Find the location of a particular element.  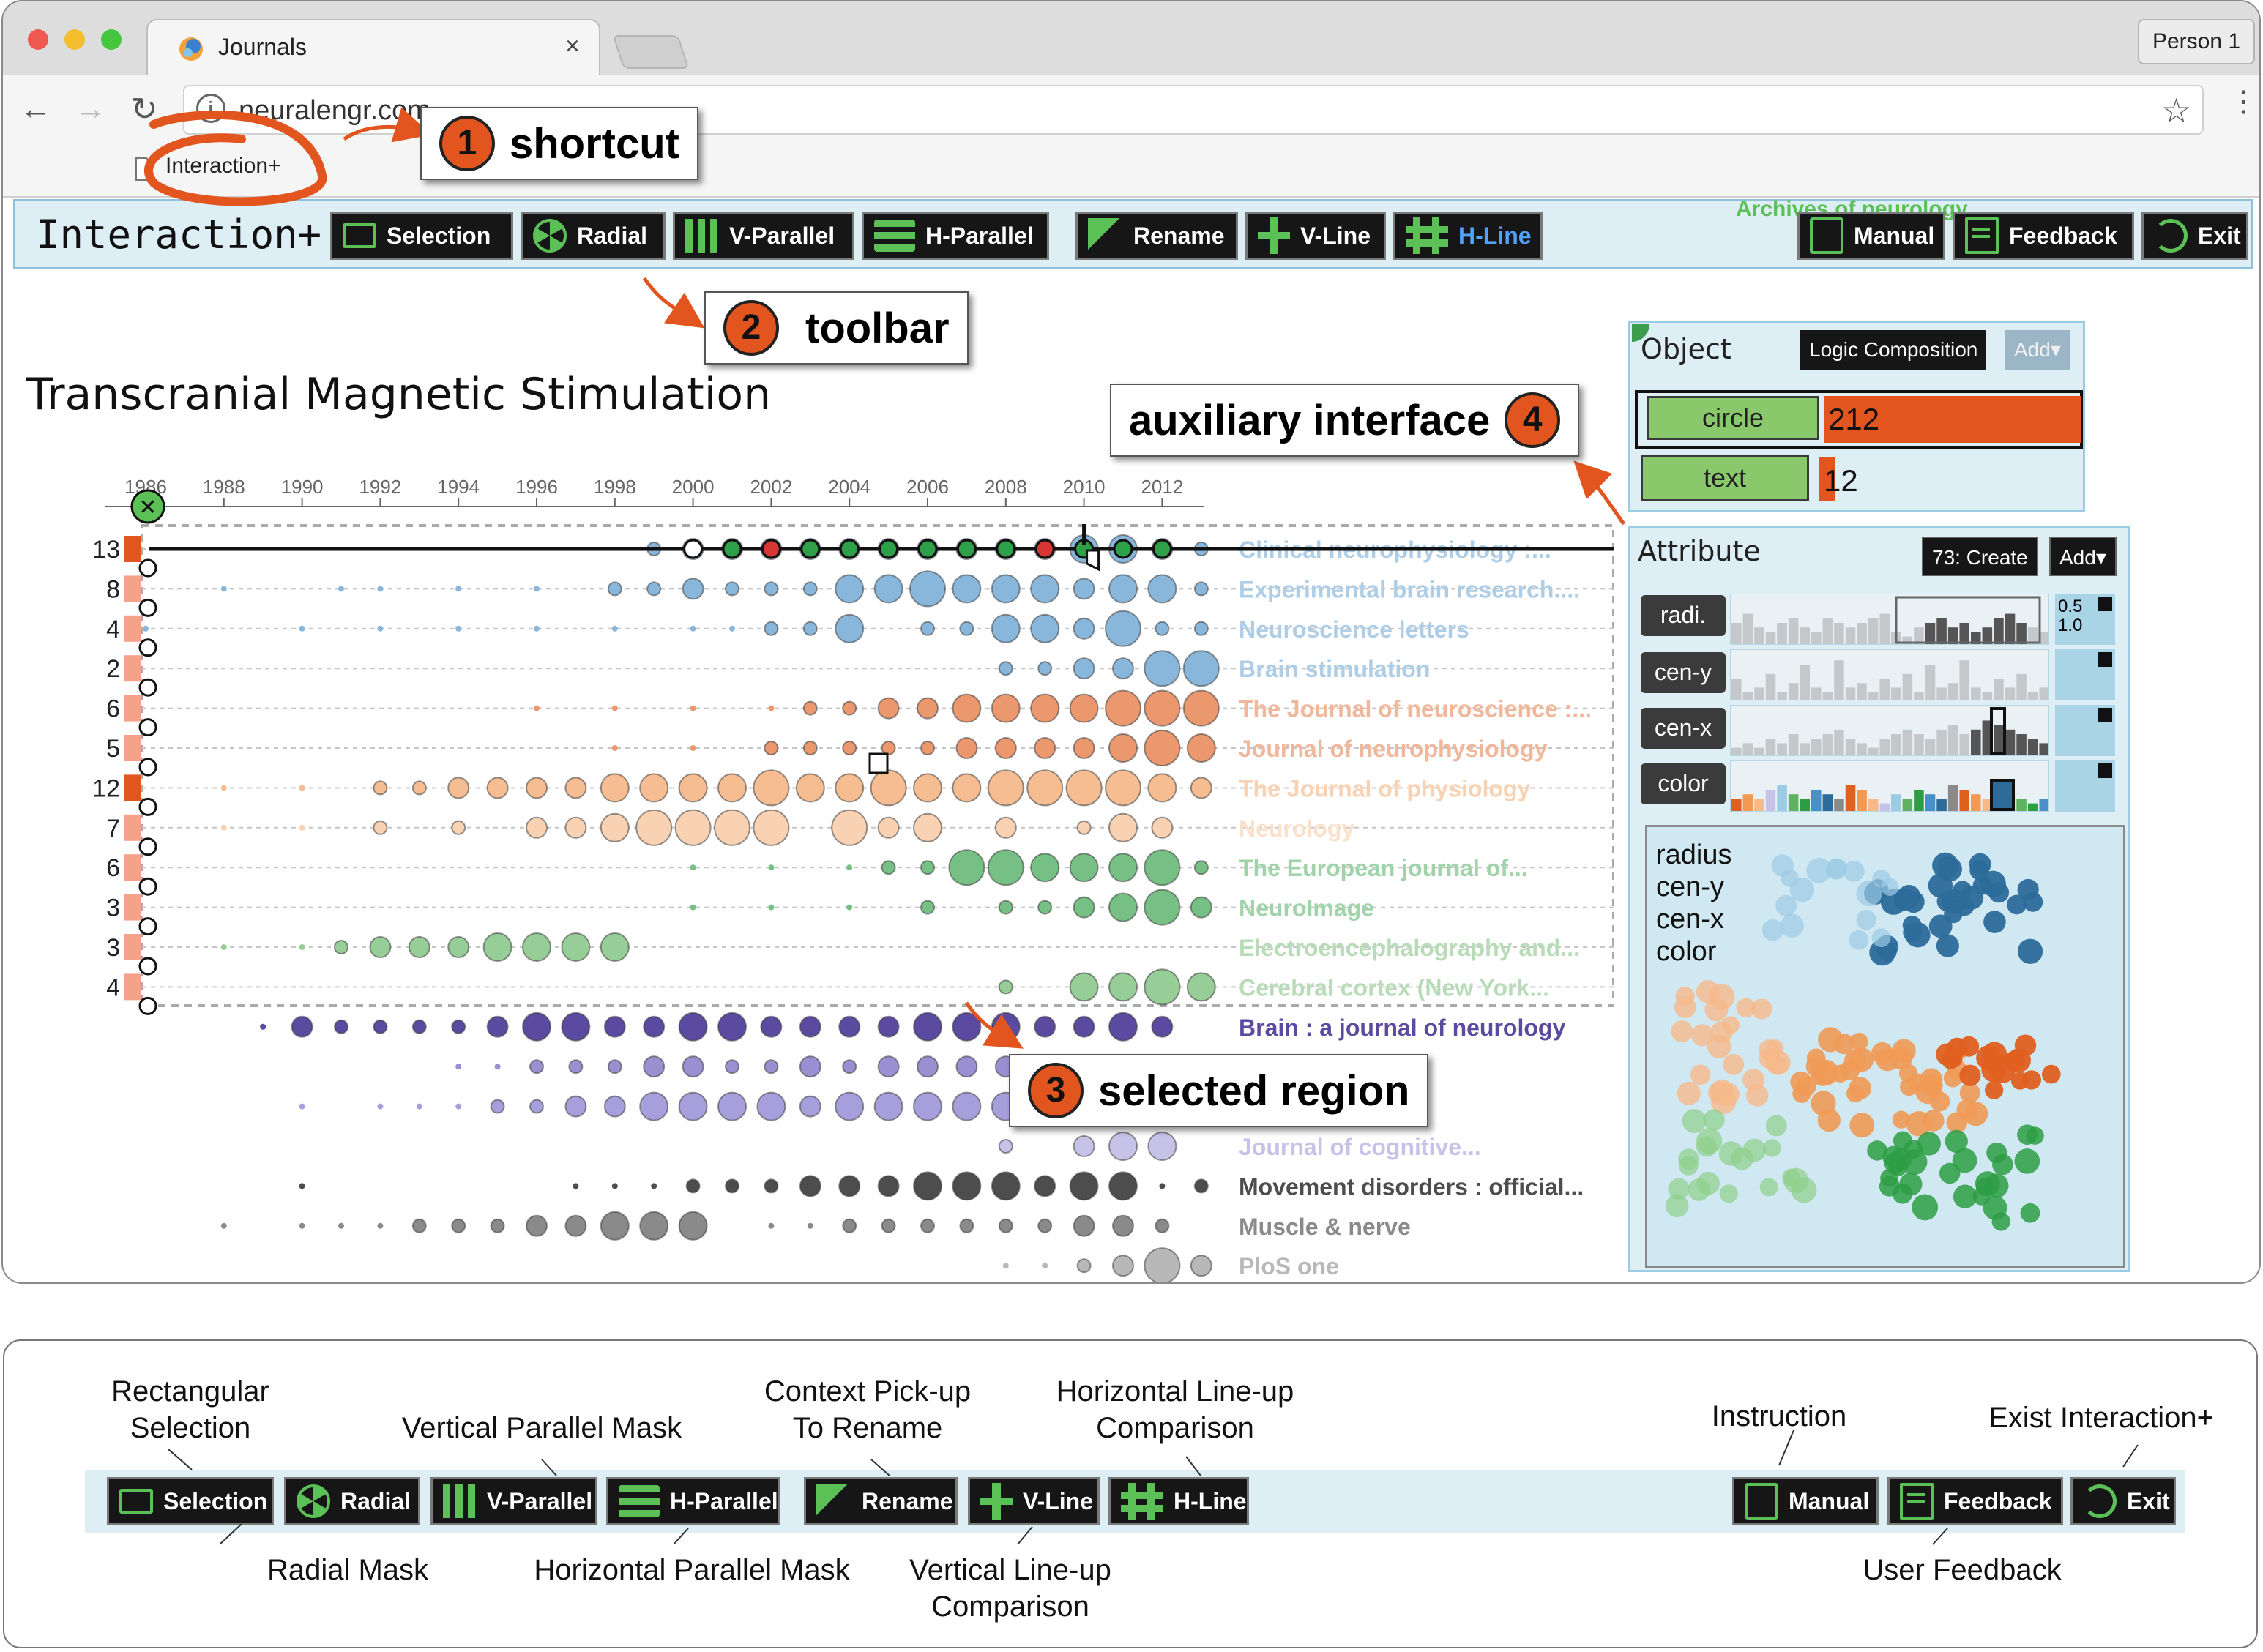

ann-horizontal-parallel: Horizontal Parallel Mask is located at coordinates (691, 1570).